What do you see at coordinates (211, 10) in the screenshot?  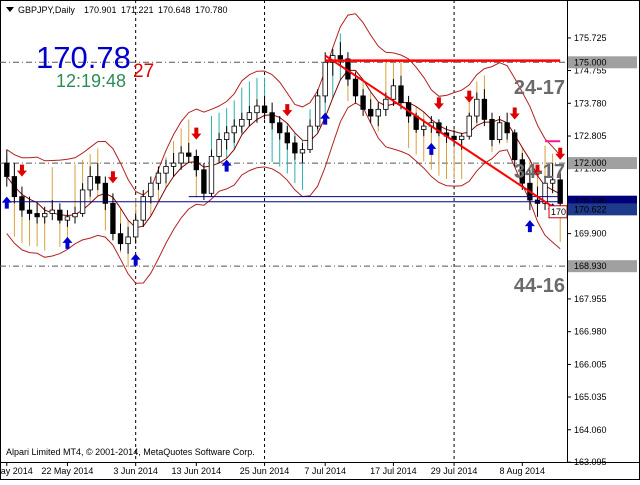 I see `ohlc-close: 170.780` at bounding box center [211, 10].